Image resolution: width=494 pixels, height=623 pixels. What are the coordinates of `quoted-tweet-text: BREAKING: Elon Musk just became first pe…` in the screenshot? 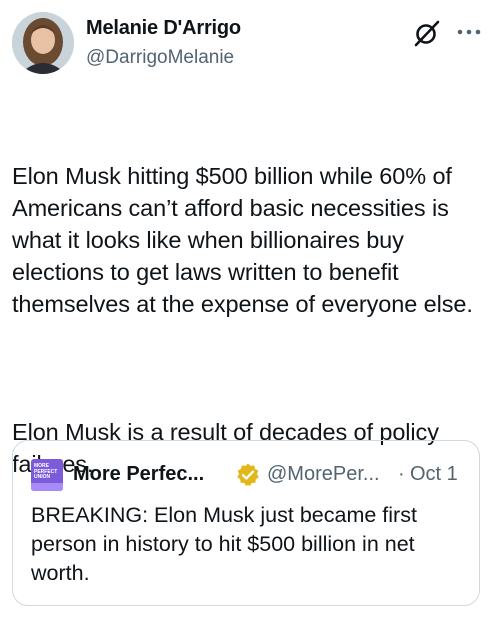 It's located at (224, 544).